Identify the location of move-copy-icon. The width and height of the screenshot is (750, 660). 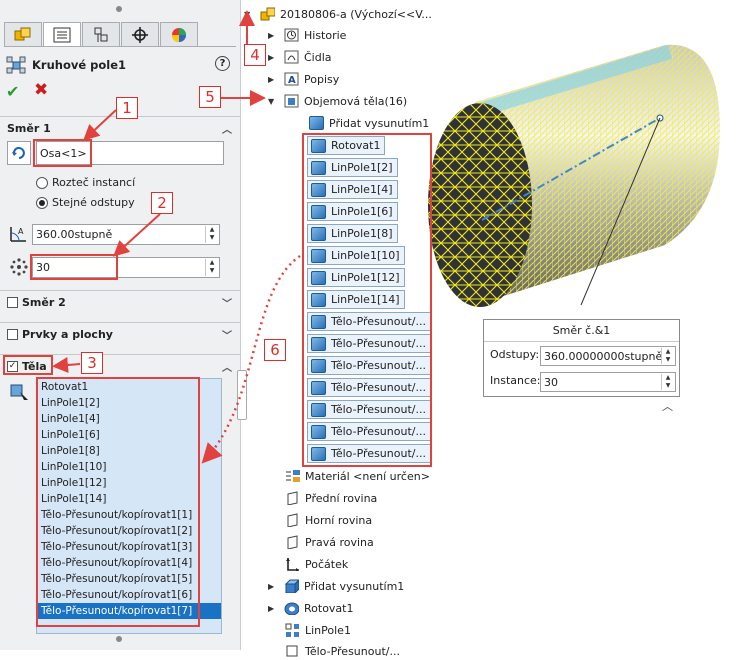
(292, 651).